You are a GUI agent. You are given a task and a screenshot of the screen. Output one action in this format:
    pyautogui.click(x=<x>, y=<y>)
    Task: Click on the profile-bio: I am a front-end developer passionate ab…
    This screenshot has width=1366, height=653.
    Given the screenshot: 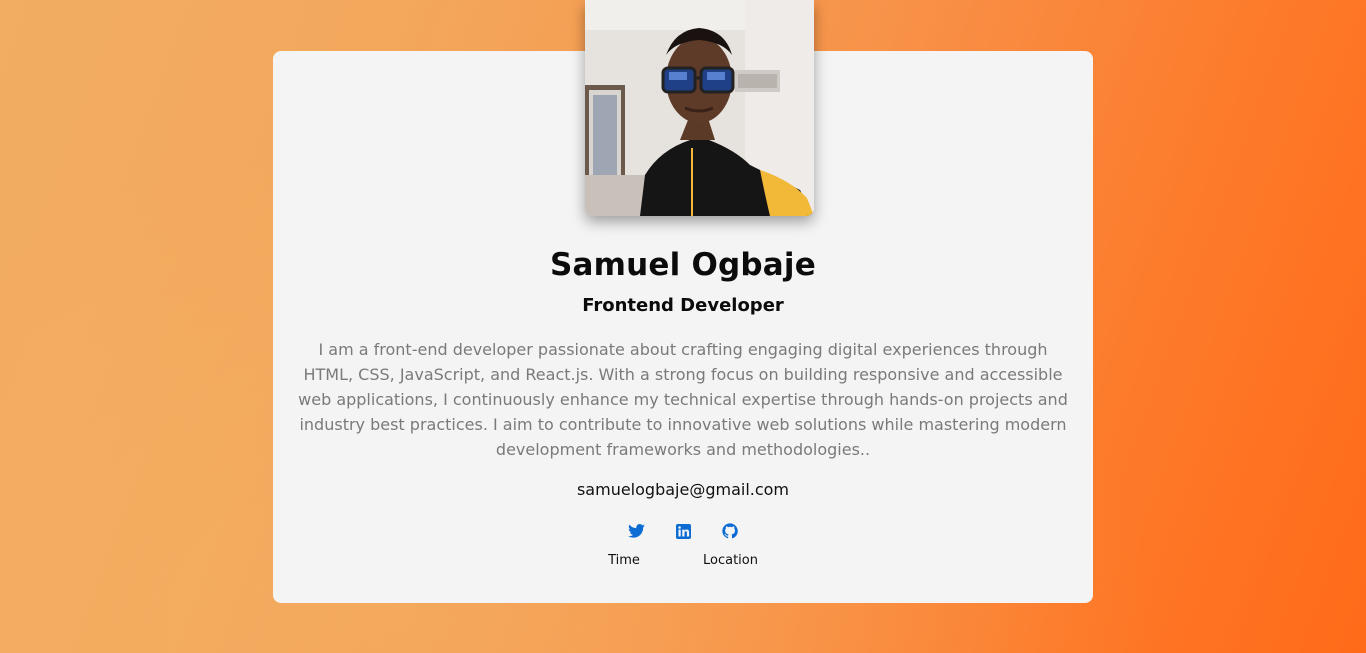 What is the action you would take?
    pyautogui.click(x=683, y=399)
    